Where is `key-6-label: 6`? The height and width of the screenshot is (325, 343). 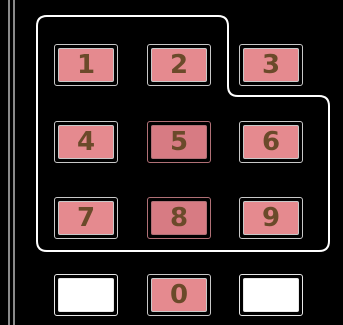 key-6-label: 6 is located at coordinates (271, 142).